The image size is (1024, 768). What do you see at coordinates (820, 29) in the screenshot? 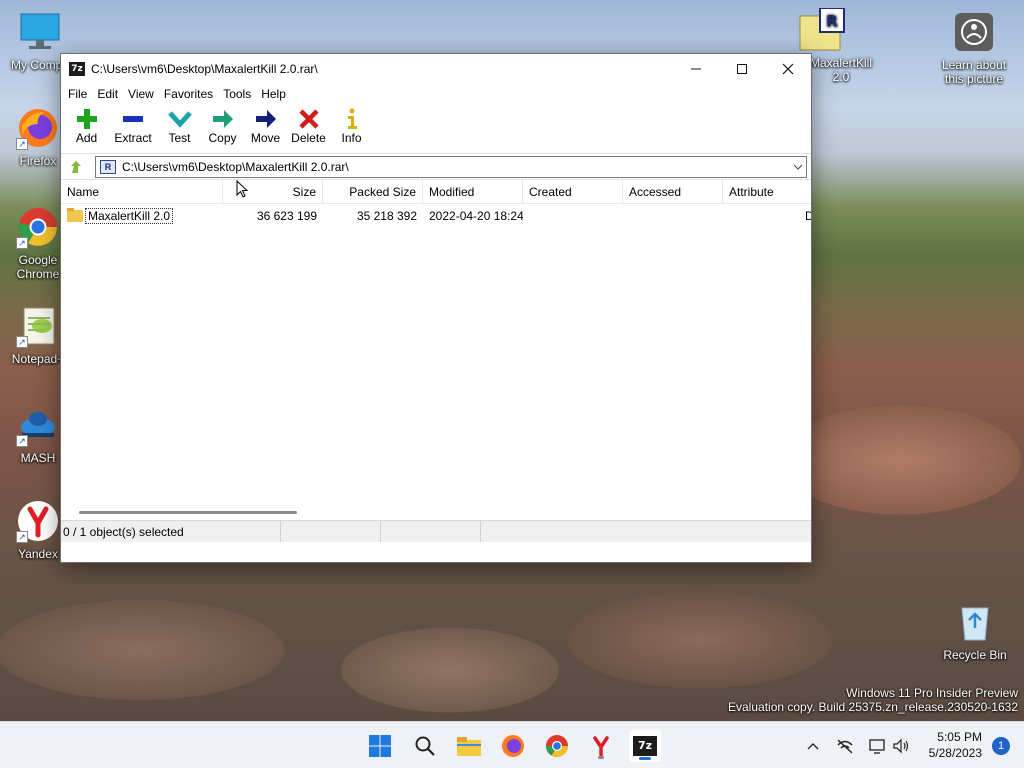
I see `rar-archive-icon: R` at bounding box center [820, 29].